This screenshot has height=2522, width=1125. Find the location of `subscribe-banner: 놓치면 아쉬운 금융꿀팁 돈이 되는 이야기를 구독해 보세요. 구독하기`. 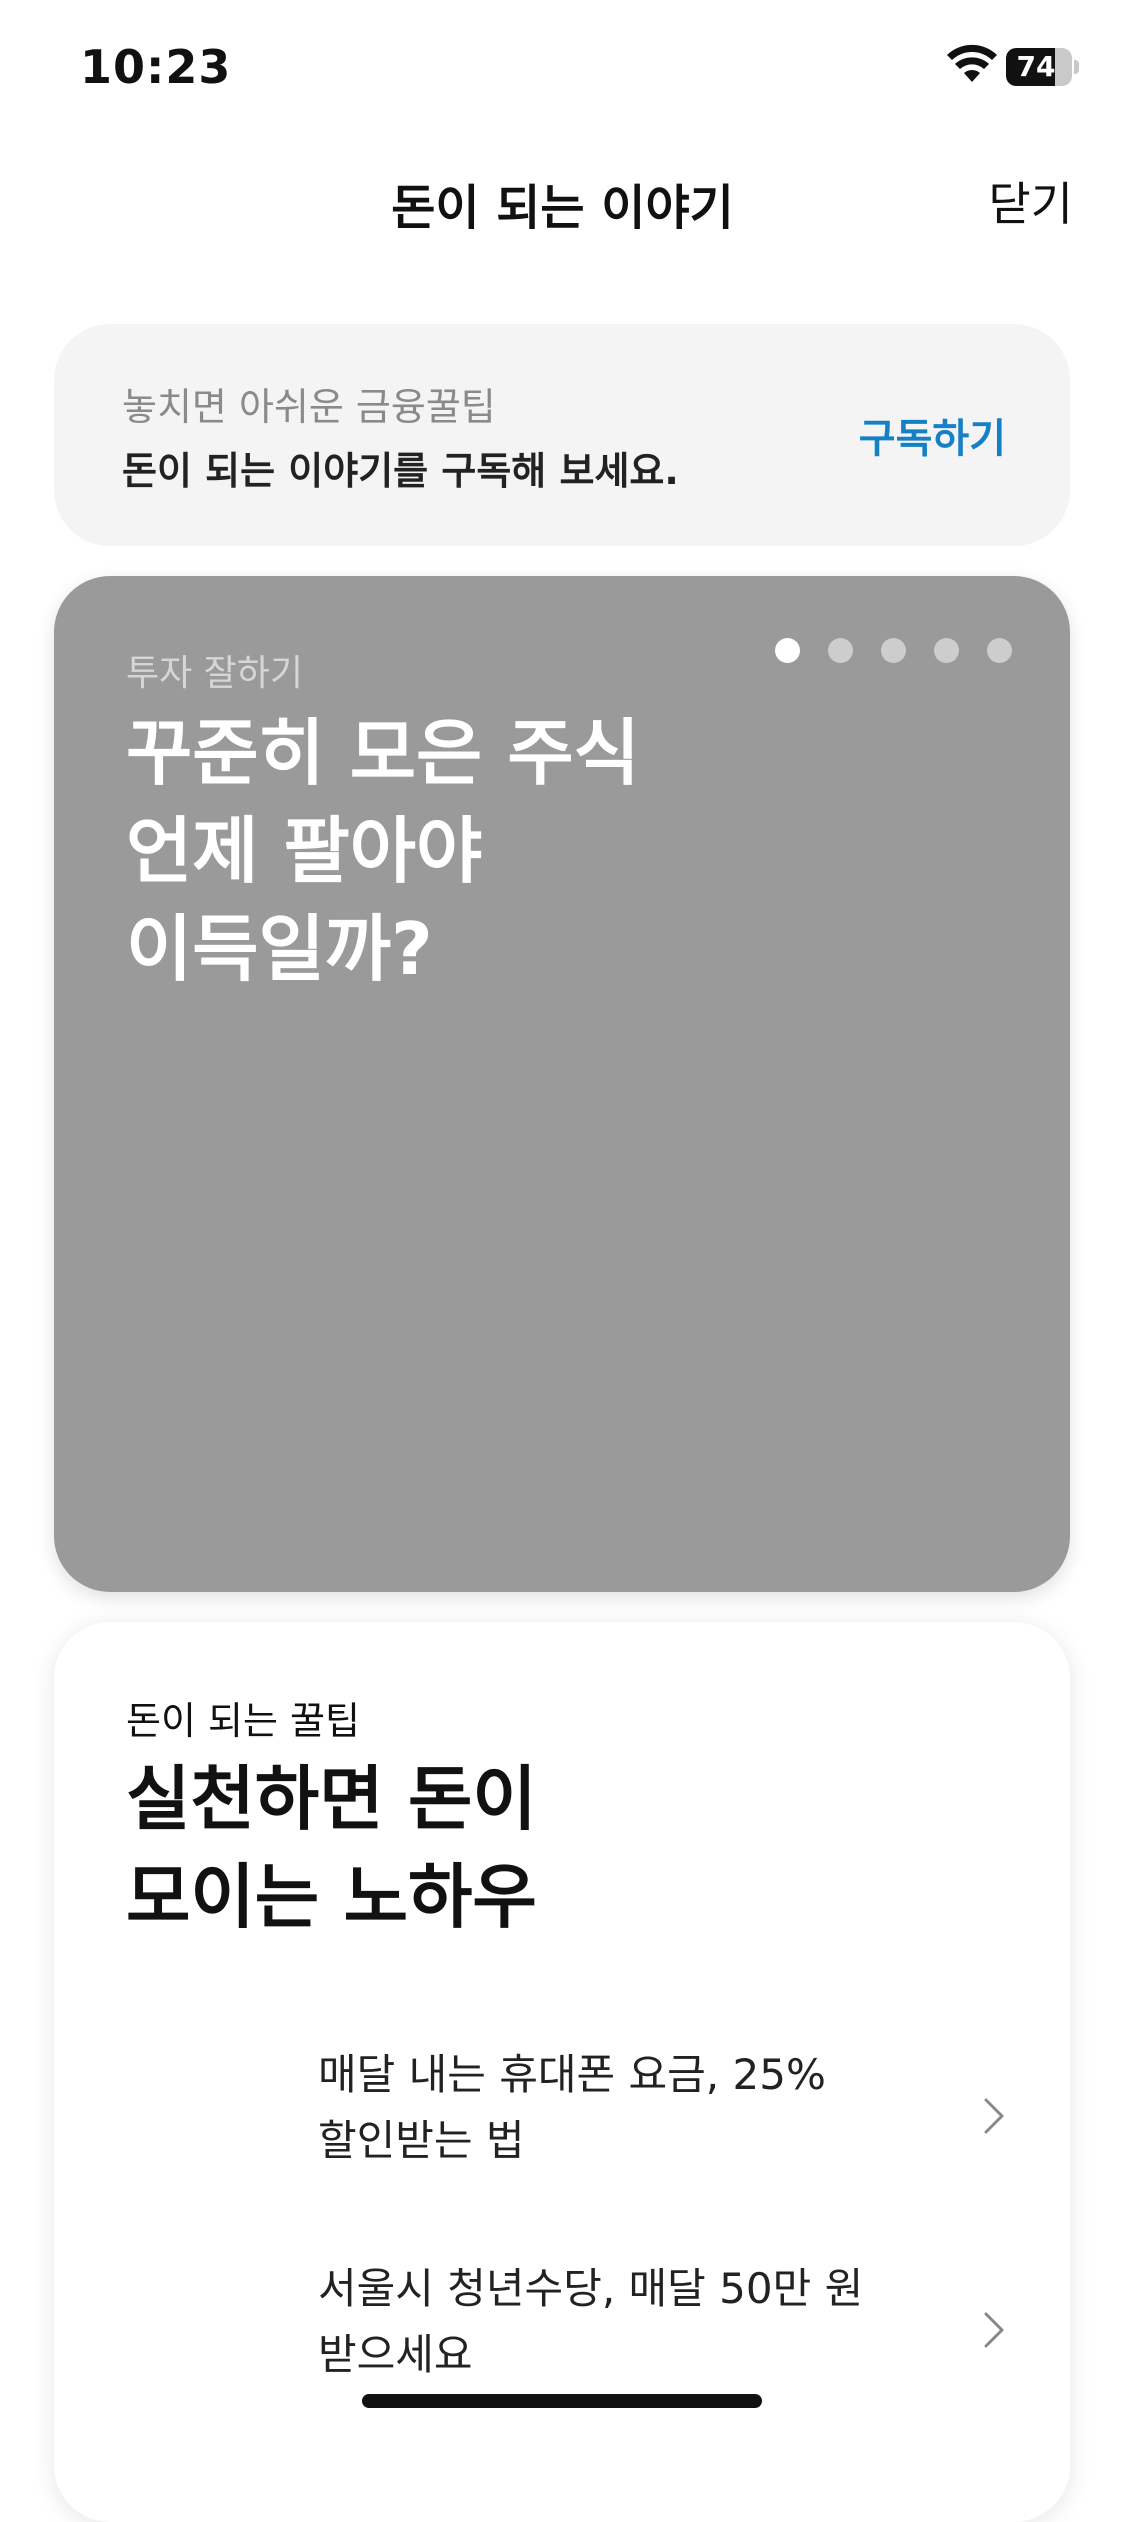

subscribe-banner: 놓치면 아쉬운 금융꿀팁 돈이 되는 이야기를 구독해 보세요. 구독하기 is located at coordinates (562, 435).